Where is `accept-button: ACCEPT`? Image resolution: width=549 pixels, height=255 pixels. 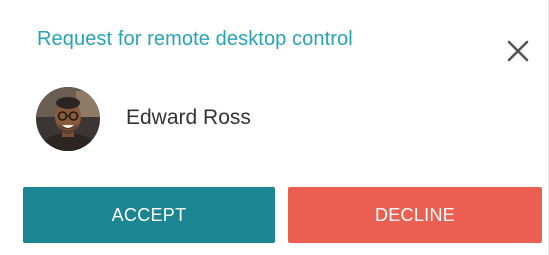
accept-button: ACCEPT is located at coordinates (149, 215).